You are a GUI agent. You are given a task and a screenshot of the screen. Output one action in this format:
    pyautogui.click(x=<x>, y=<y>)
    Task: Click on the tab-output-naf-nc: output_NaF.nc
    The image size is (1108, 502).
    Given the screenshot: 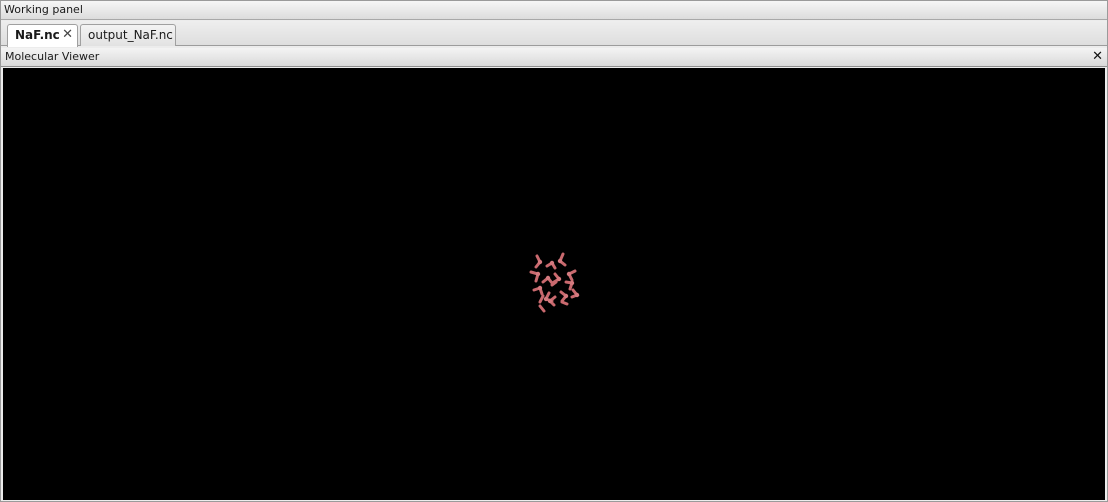 What is the action you would take?
    pyautogui.click(x=128, y=35)
    